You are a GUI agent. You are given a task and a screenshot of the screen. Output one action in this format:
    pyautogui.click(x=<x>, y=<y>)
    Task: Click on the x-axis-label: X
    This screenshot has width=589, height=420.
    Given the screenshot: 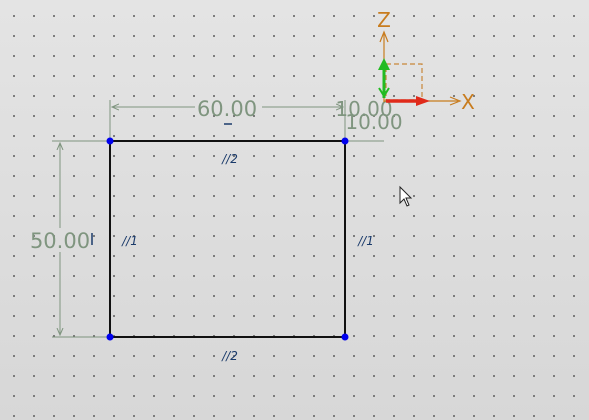 What is the action you would take?
    pyautogui.click(x=468, y=102)
    